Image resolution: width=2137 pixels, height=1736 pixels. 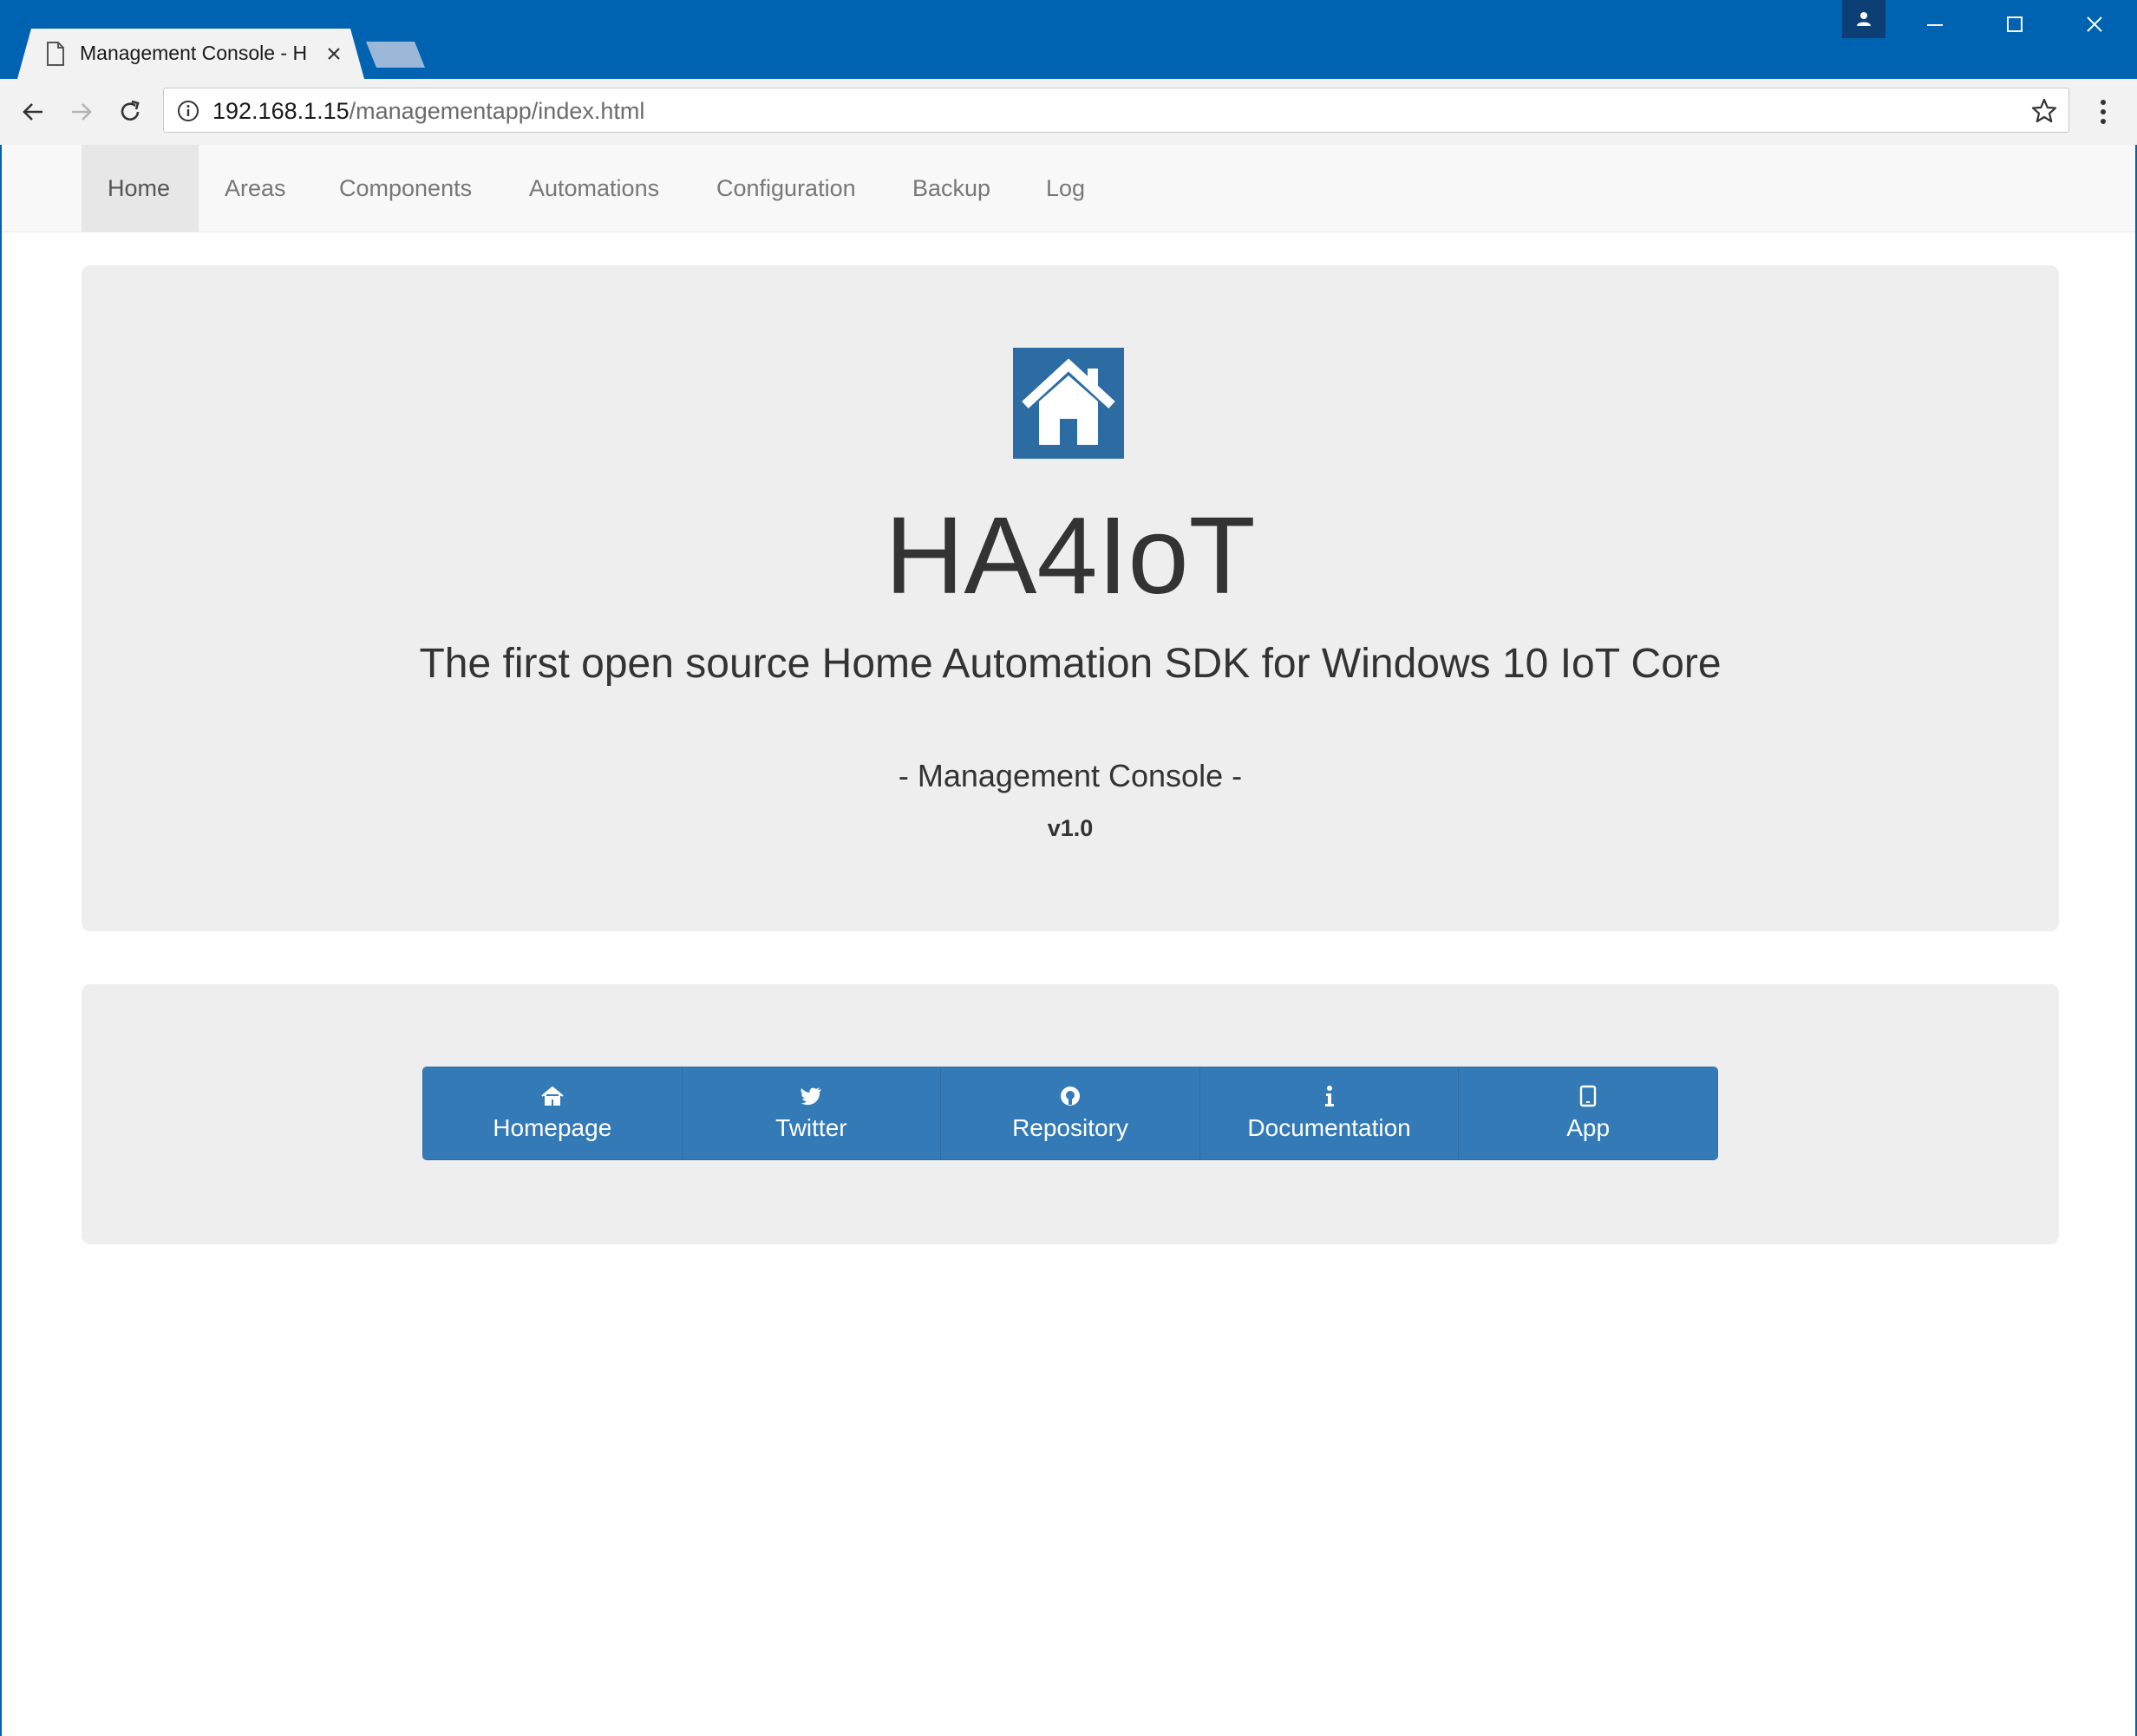 I want to click on browser-tab: Management Console - H, so click(x=190, y=54).